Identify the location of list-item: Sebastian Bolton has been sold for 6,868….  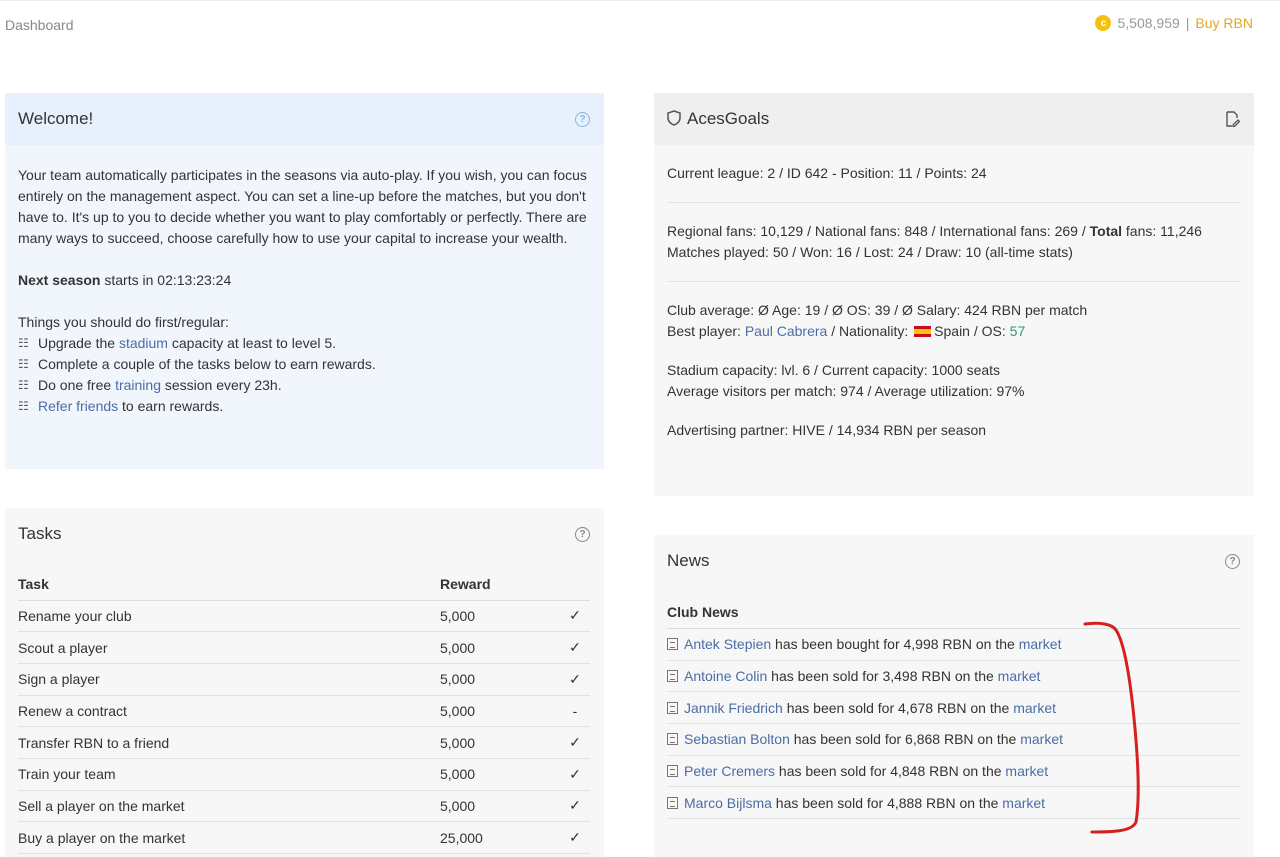
(954, 740).